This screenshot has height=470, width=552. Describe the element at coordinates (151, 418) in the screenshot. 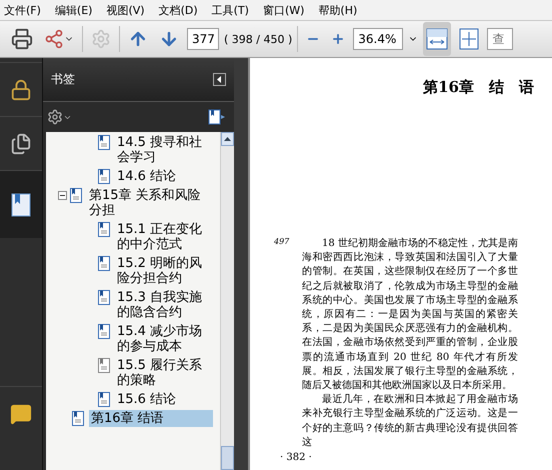

I see `bookmark-item: 第16章 结语` at that location.